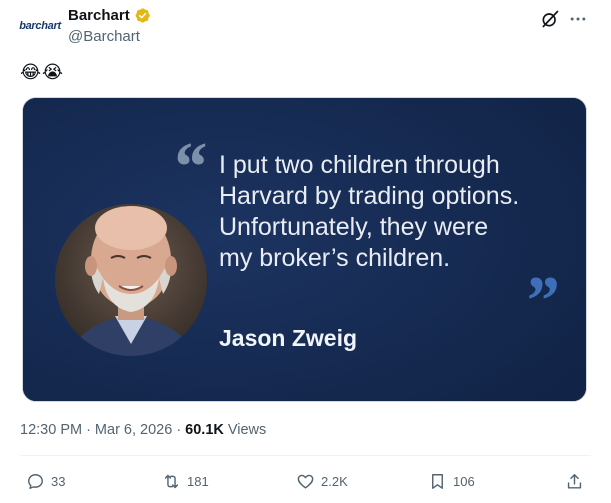  Describe the element at coordinates (104, 36) in the screenshot. I see `author-handle: @Barchart` at that location.